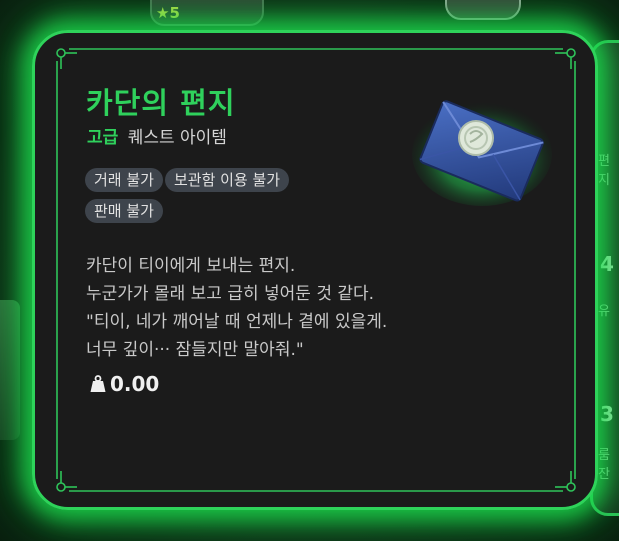 The width and height of the screenshot is (619, 541). Describe the element at coordinates (230, 294) in the screenshot. I see `description-line: 누군가가 몰래 보고 급히 넣어둔 것 같다.` at that location.